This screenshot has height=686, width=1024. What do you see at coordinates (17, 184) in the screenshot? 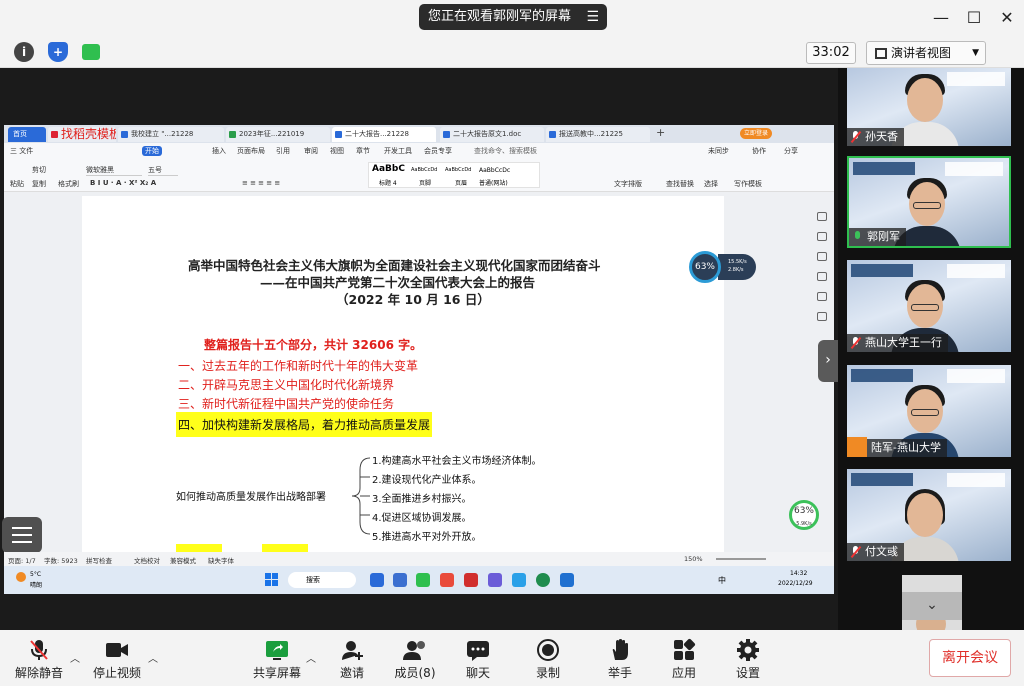
I see `paste-button: 粘贴` at bounding box center [17, 184].